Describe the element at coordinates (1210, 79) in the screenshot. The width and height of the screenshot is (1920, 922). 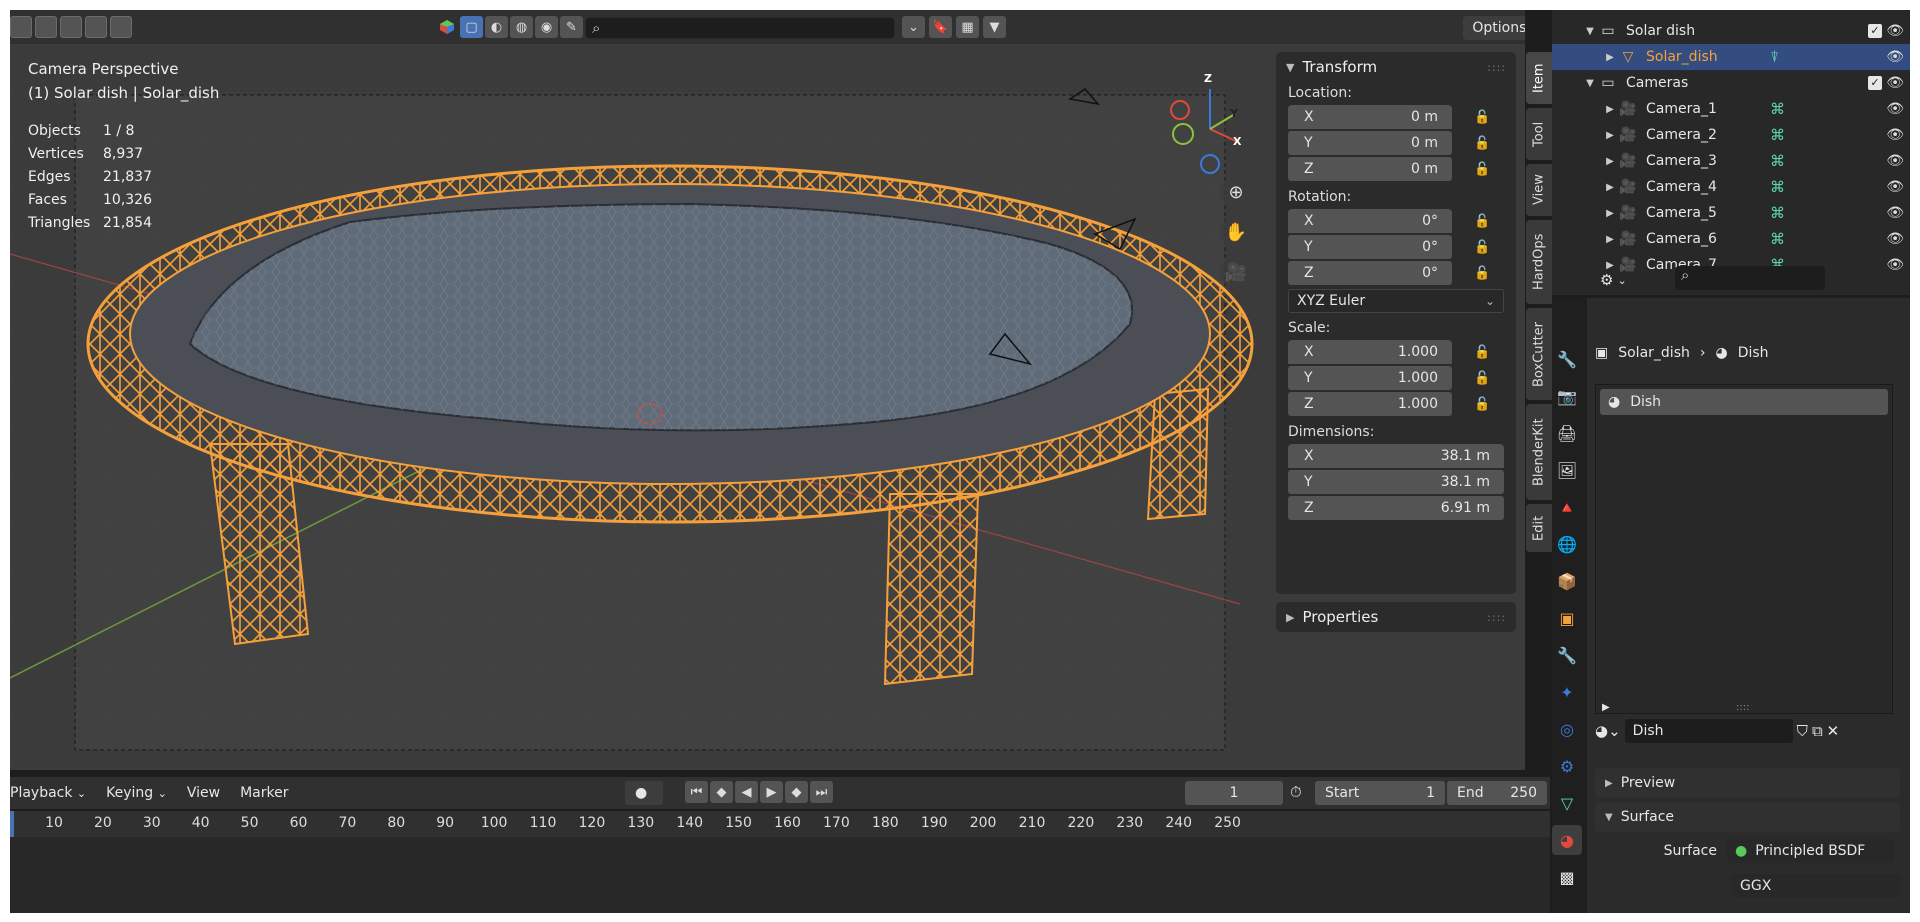
I see `gizmo-z-label: Z` at that location.